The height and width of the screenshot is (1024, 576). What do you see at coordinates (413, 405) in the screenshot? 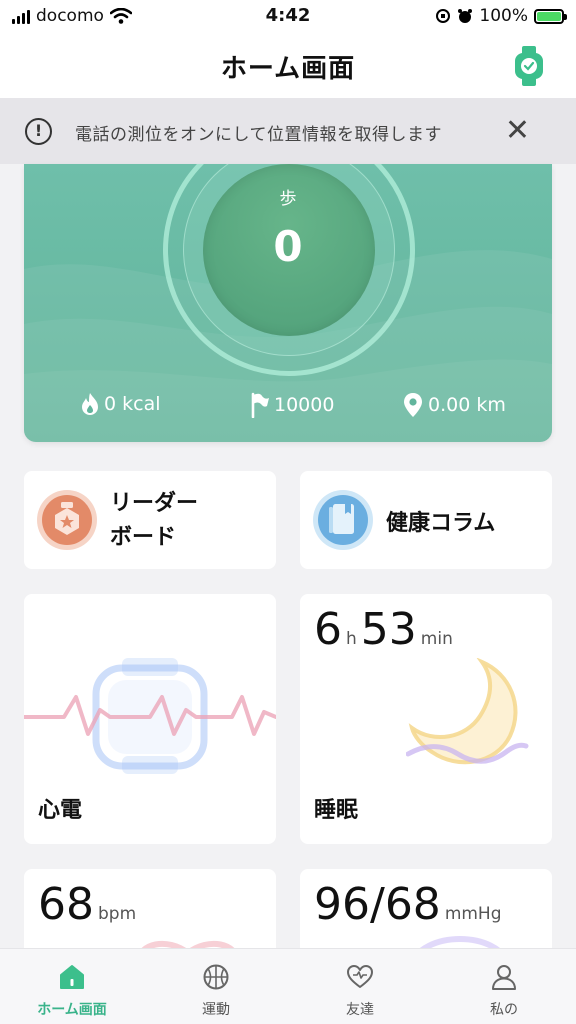
I see `location-pin-icon` at bounding box center [413, 405].